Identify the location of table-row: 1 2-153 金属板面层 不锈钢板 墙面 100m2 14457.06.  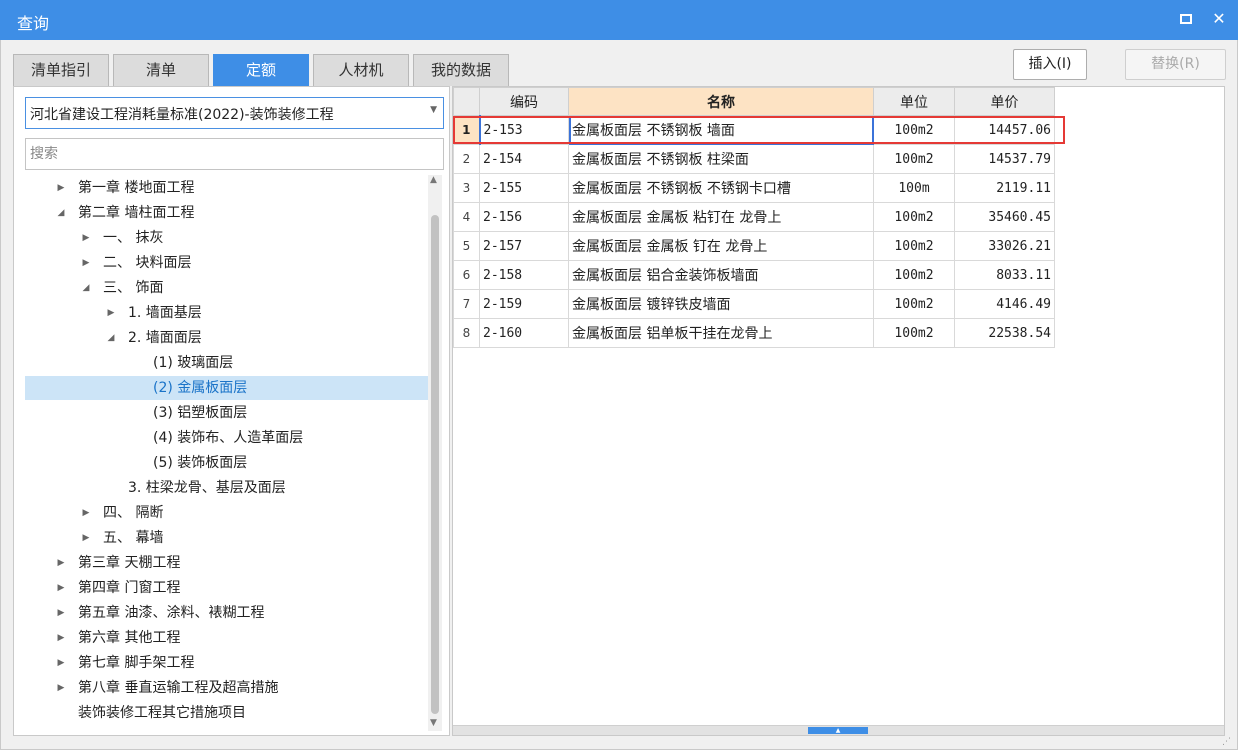
(754, 130).